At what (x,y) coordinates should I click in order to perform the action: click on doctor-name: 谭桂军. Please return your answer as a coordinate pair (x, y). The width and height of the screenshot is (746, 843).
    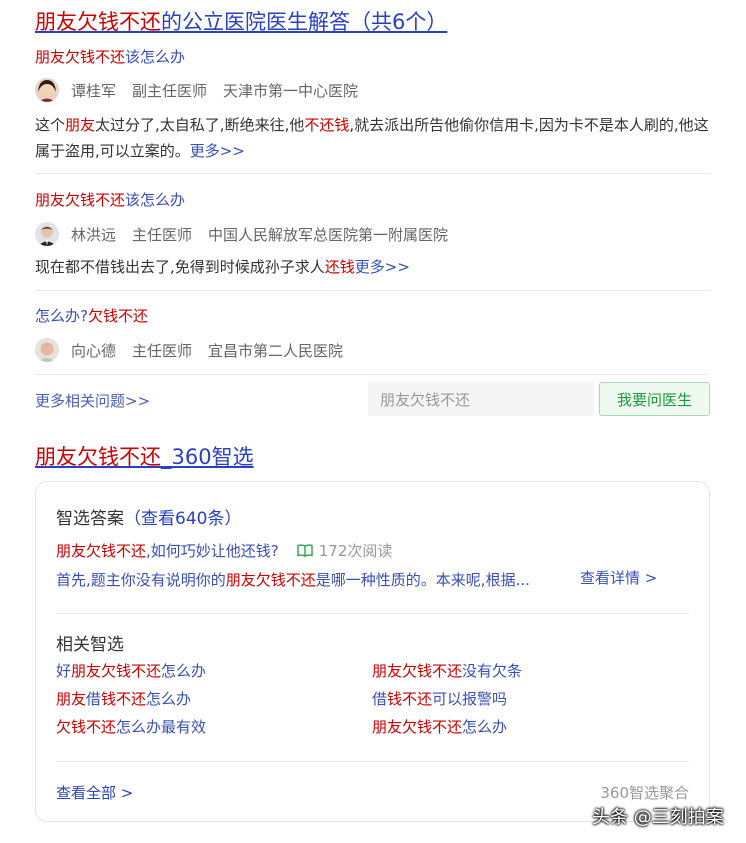
    Looking at the image, I should click on (94, 90).